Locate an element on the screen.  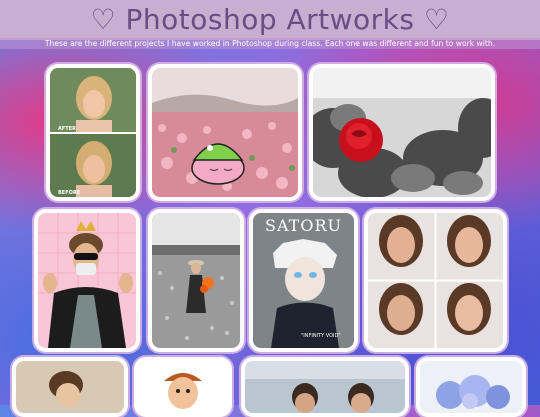
two-friends-image is located at coordinates (325, 387).